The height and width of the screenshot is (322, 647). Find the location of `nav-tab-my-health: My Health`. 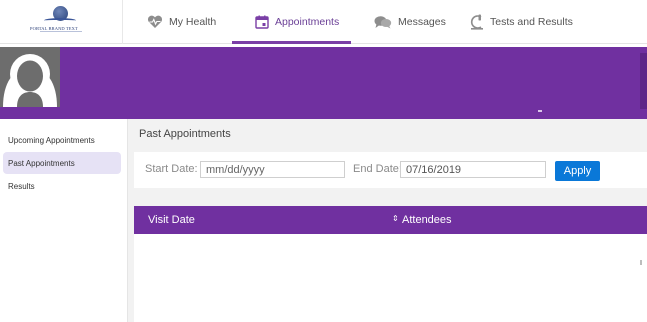

nav-tab-my-health: My Health is located at coordinates (181, 22).